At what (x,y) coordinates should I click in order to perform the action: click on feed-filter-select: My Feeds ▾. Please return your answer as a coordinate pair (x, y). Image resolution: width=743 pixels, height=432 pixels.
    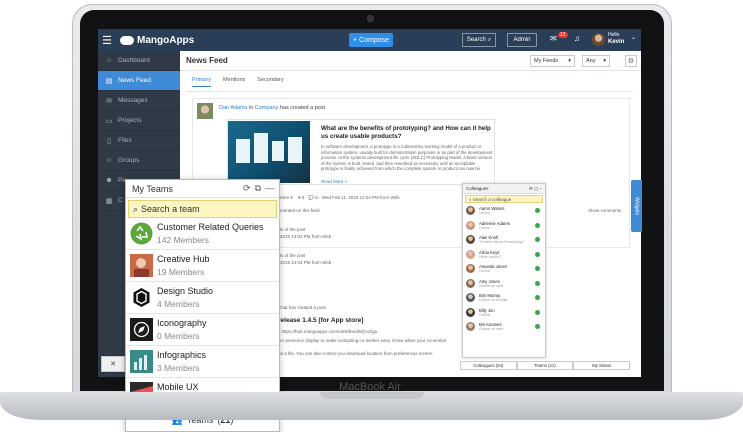
    Looking at the image, I should click on (552, 61).